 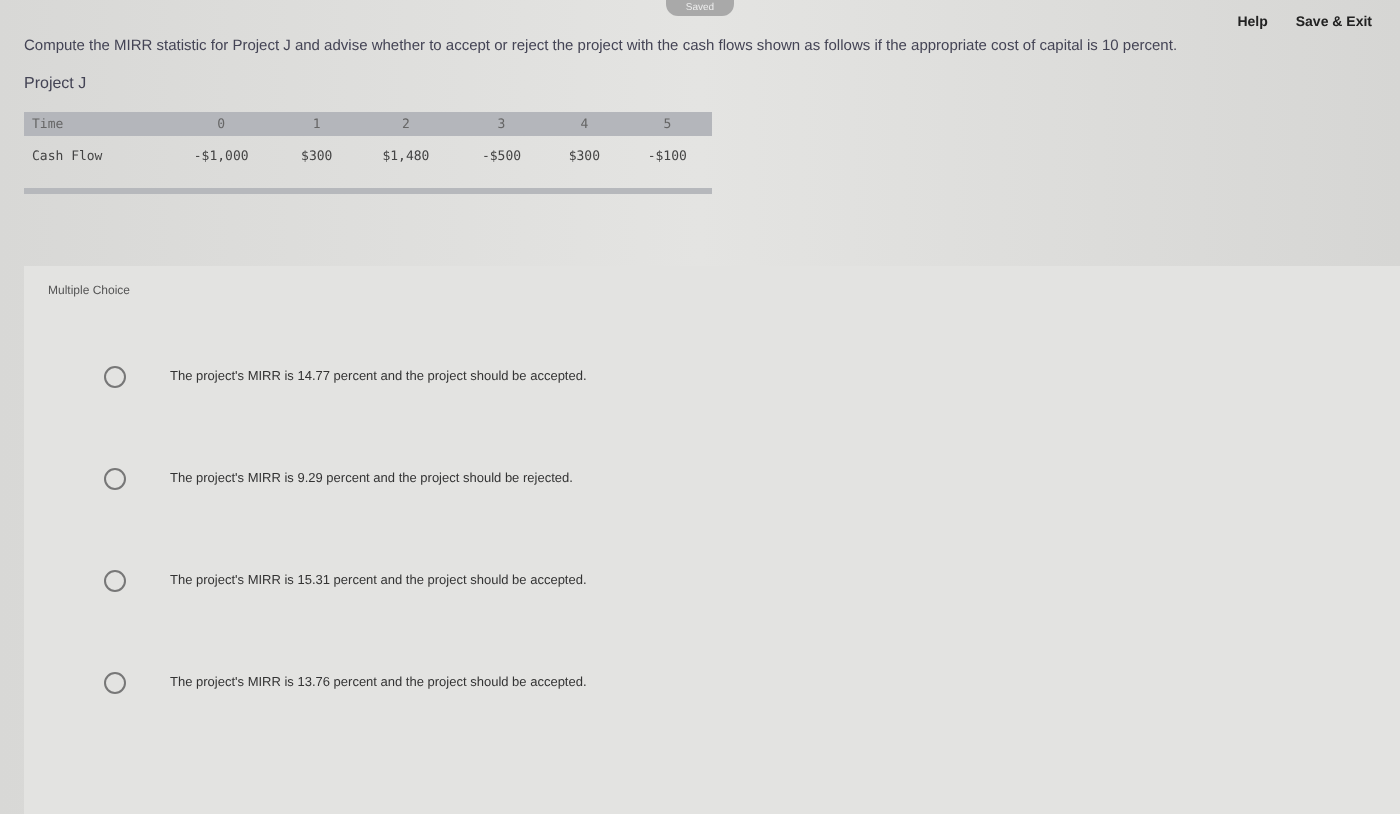 I want to click on project-label: Project J, so click(x=56, y=83).